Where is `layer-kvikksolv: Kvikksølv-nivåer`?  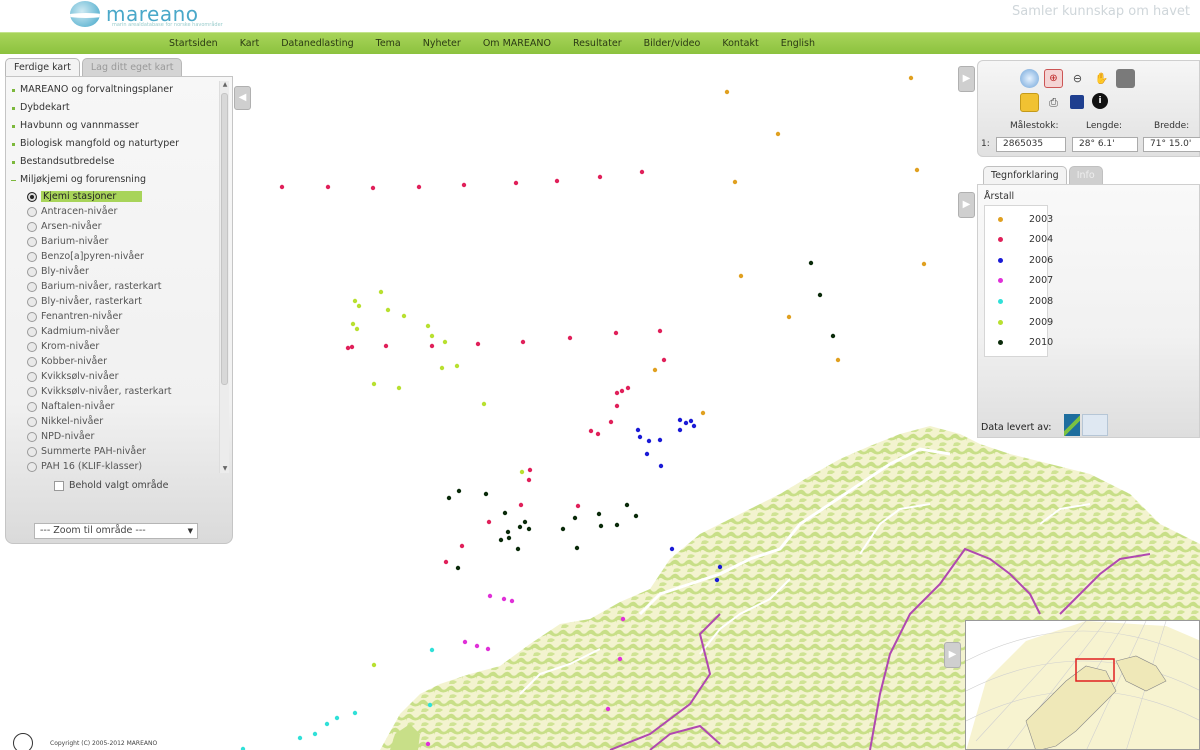 layer-kvikksolv: Kvikksølv-nivåer is located at coordinates (114, 376).